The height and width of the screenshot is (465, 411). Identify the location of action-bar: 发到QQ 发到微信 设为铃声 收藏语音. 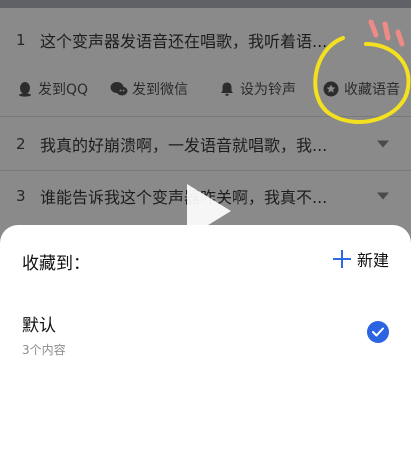
(205, 89).